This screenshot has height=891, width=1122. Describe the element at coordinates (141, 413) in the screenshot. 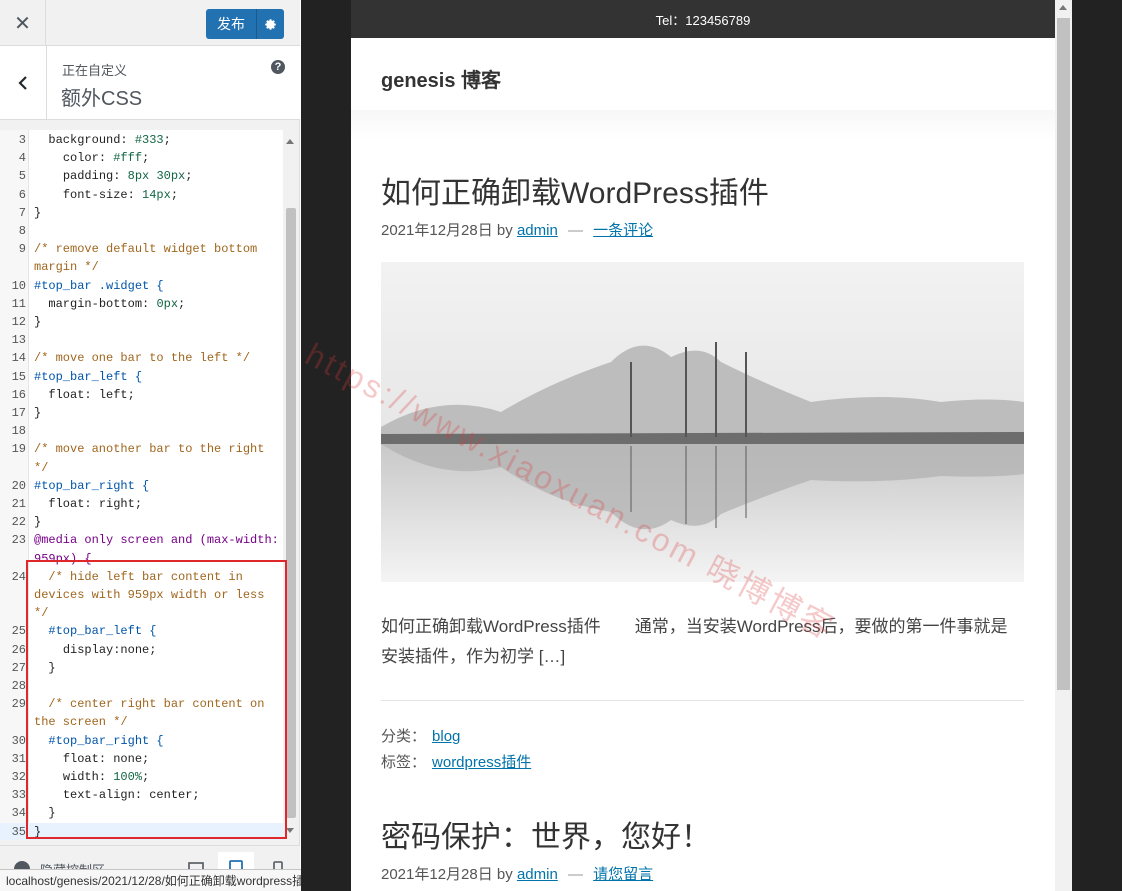

I see `code-line: 17}` at that location.